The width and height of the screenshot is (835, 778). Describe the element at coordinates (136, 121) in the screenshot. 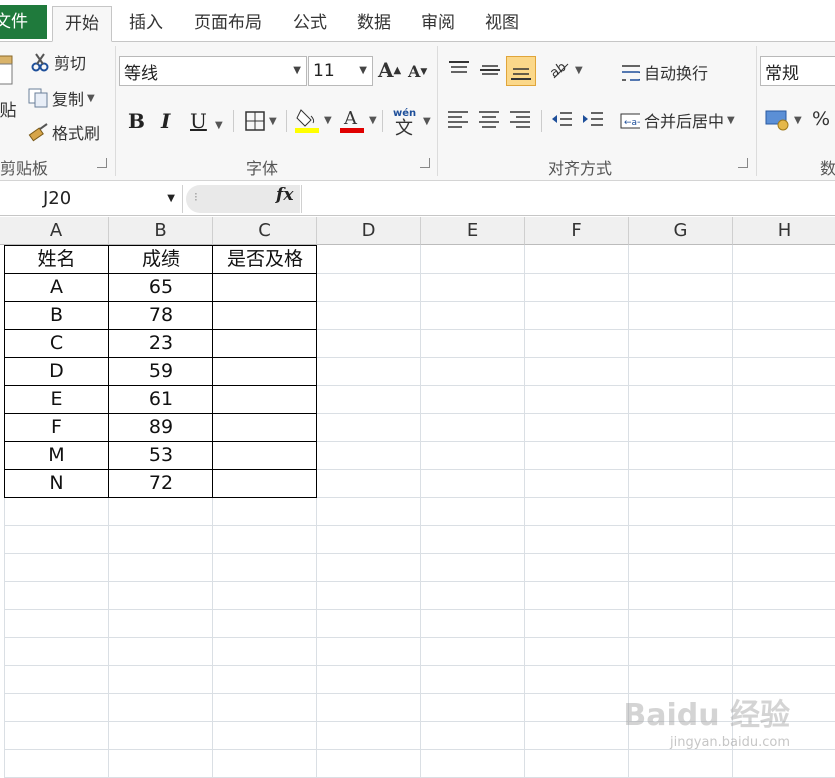

I see `bold-button: B` at that location.